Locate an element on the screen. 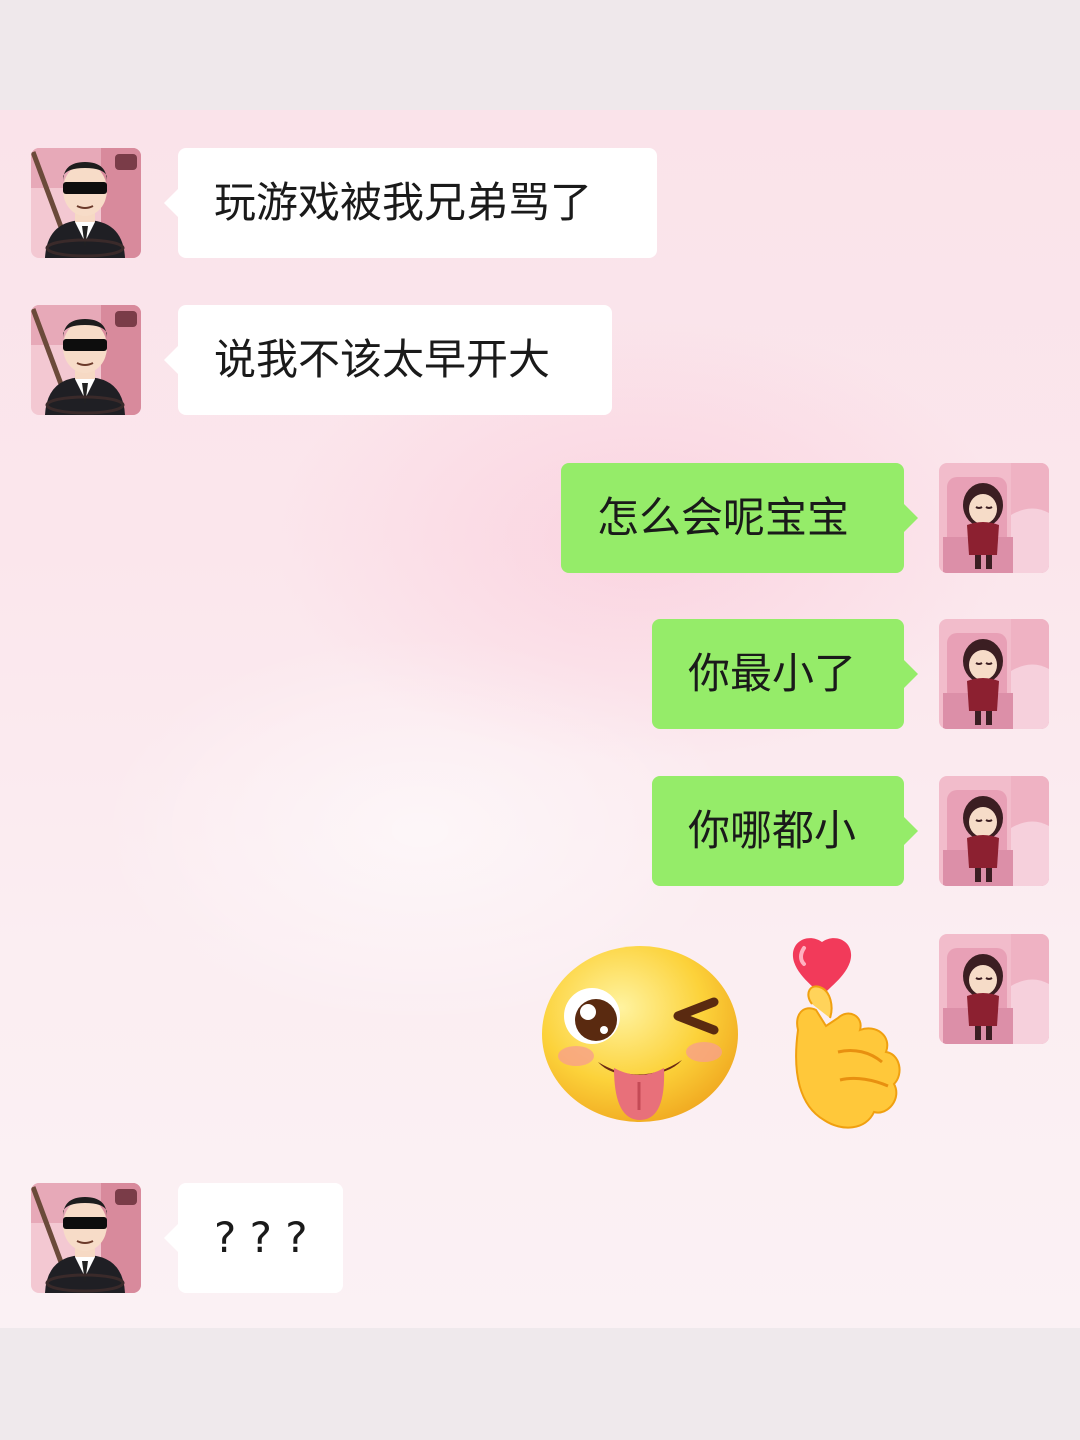  message-text: 玩游戏被我兄弟骂了 is located at coordinates (403, 202).